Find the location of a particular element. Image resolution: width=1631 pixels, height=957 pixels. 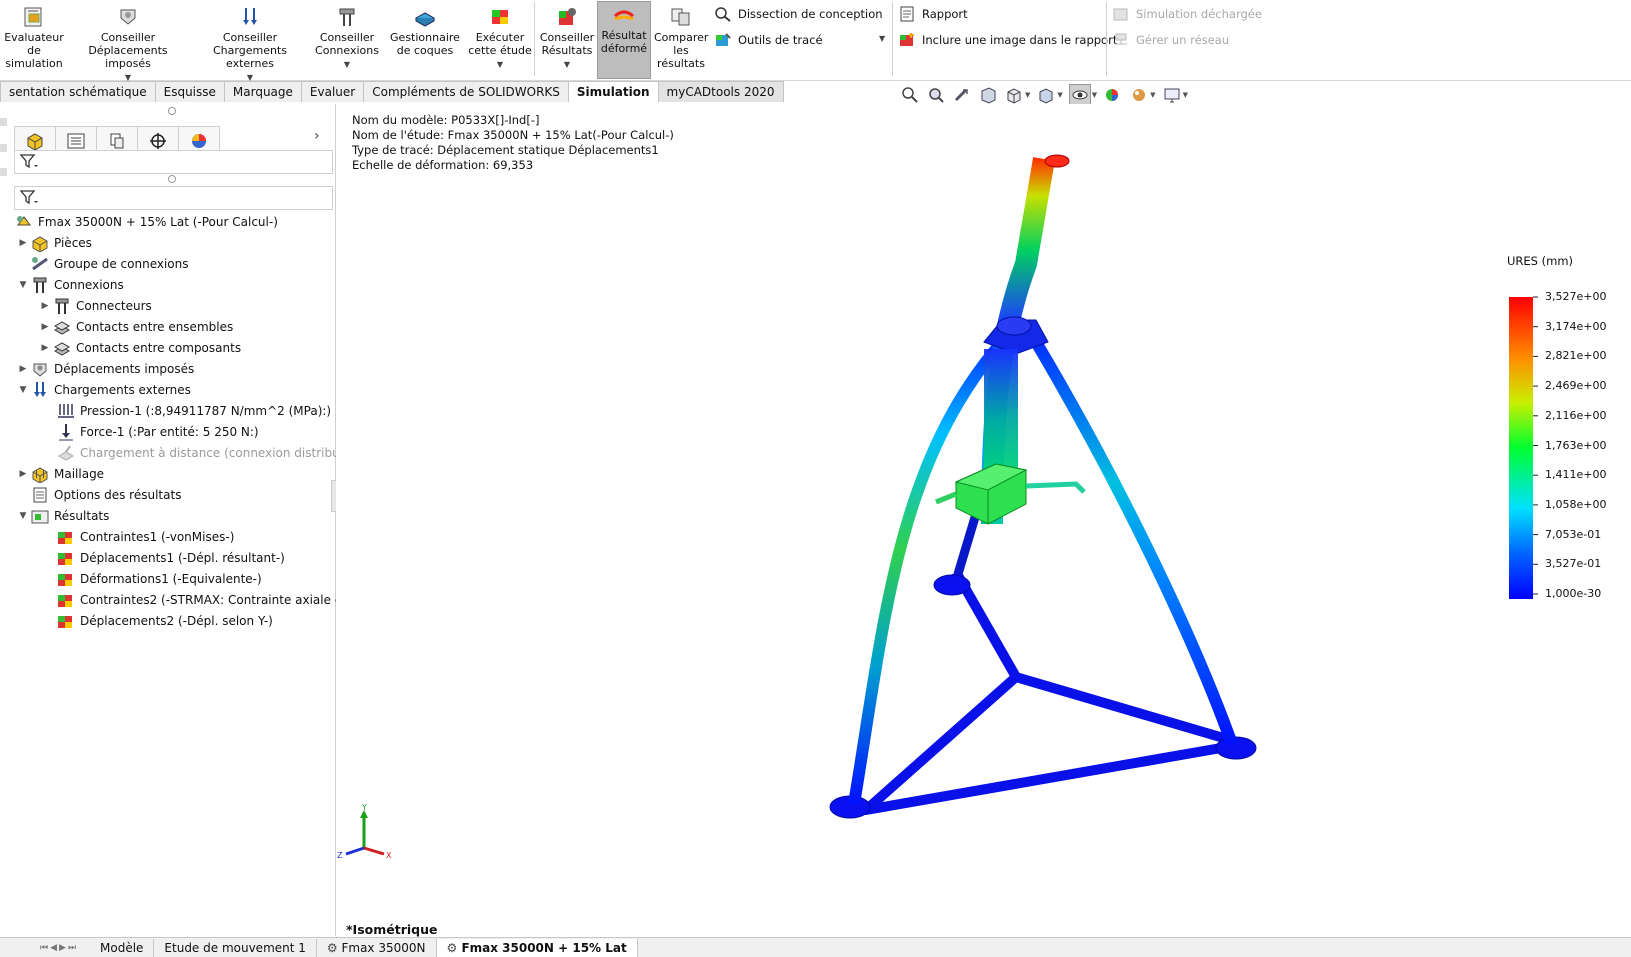

external-loads-advisor-button: Conseiller Chargements externes ▼ is located at coordinates (250, 44).